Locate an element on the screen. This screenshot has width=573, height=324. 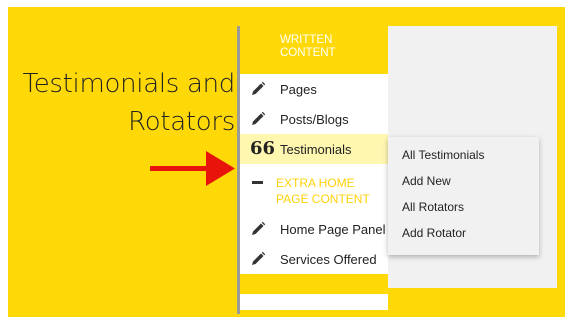
submenu-all-testimonials: All Testimonials is located at coordinates (463, 155).